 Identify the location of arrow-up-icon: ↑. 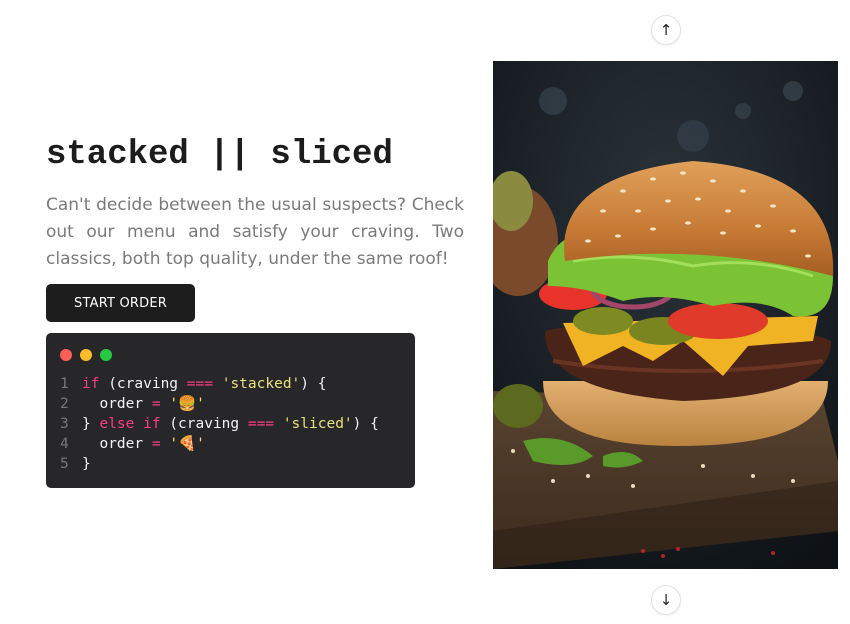
(666, 30).